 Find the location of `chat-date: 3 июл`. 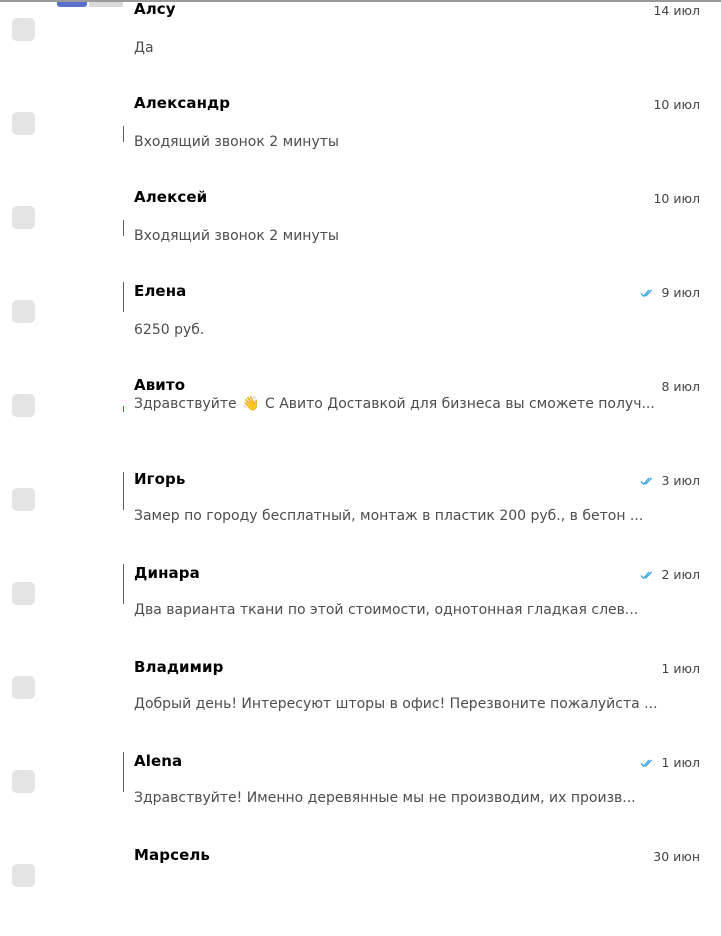

chat-date: 3 июл is located at coordinates (670, 480).